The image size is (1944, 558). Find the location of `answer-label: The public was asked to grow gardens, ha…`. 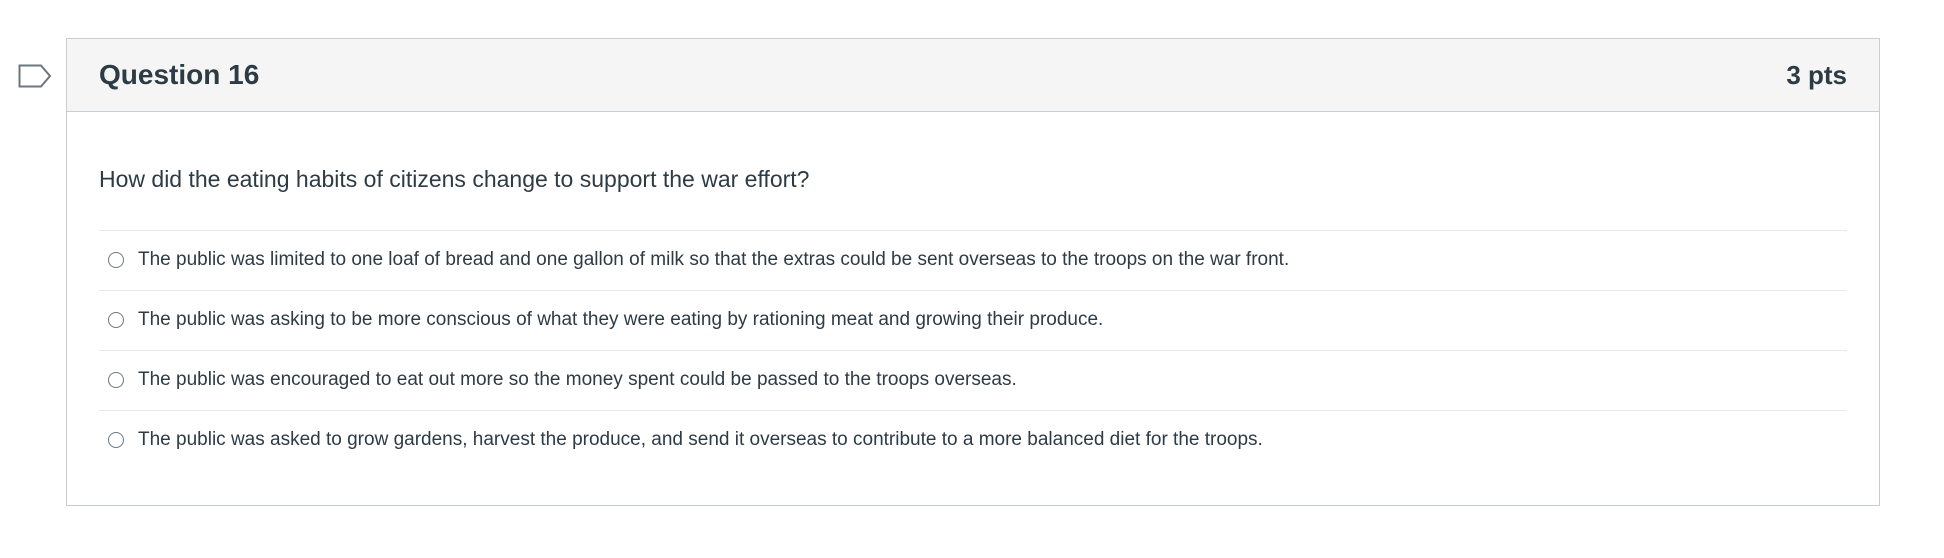

answer-label: The public was asked to grow gardens, ha… is located at coordinates (700, 440).